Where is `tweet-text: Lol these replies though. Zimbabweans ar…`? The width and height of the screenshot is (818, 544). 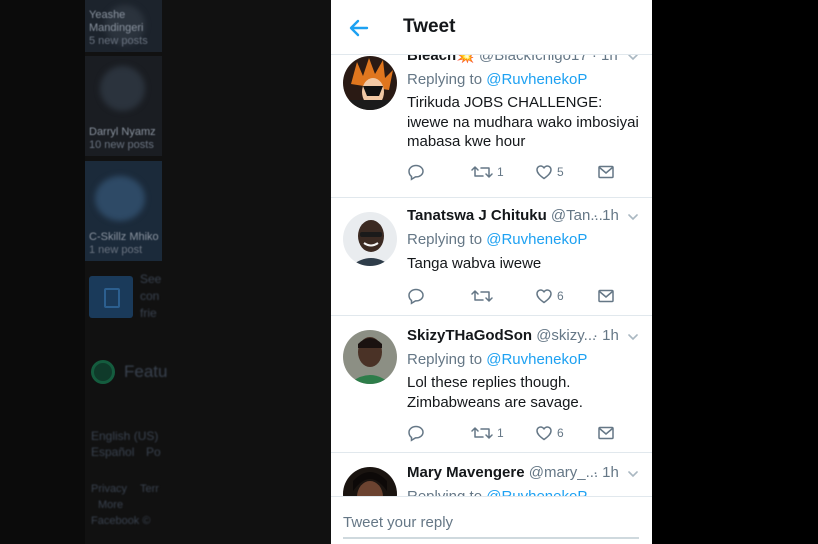
tweet-text: Lol these replies though. Zimbabweans ar… is located at coordinates (495, 392).